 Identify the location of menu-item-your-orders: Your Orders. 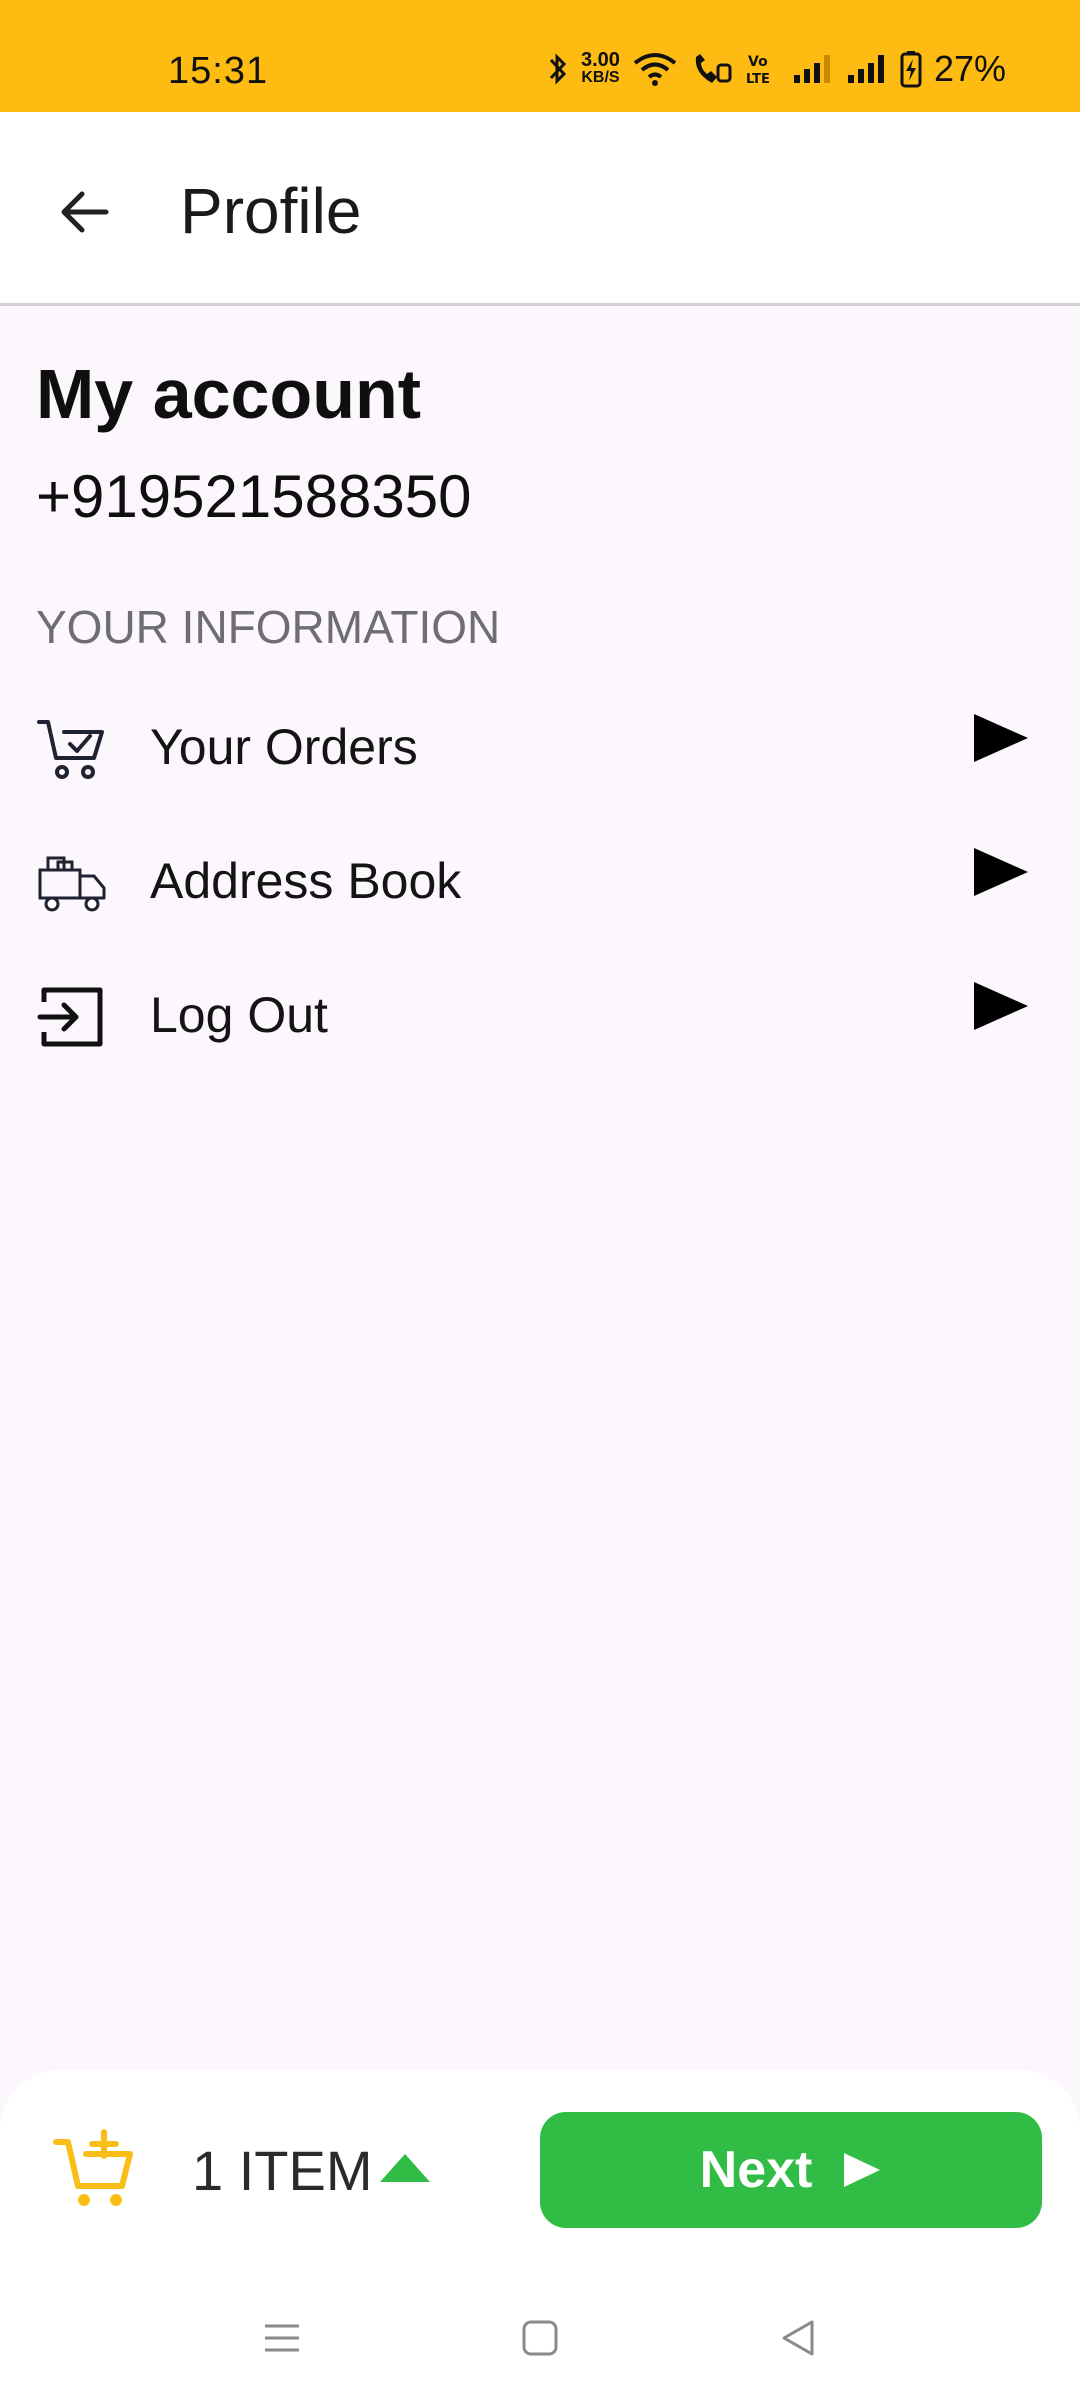
(540, 750).